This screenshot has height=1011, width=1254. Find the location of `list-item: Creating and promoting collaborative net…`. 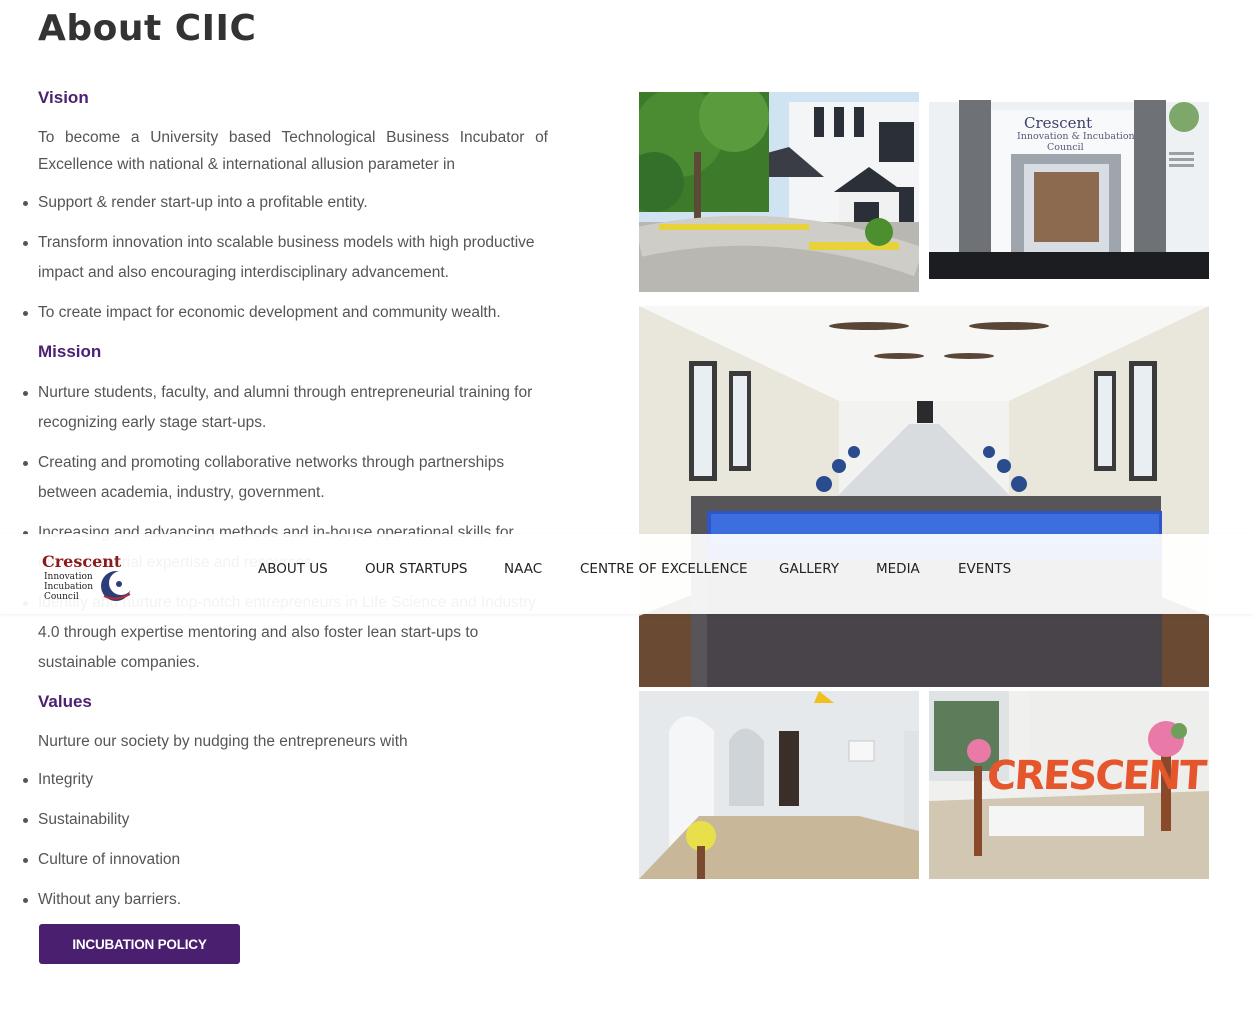

list-item: Creating and promoting collaborative net… is located at coordinates (278, 478).